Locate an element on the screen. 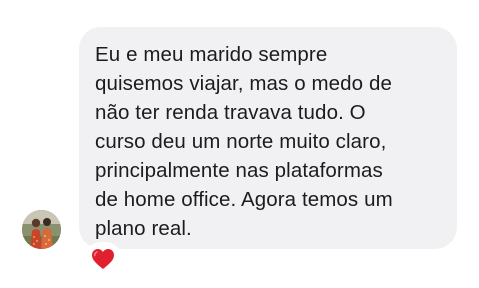 The height and width of the screenshot is (288, 479). message-line: curso deu um norte muito claro, is located at coordinates (241, 141).